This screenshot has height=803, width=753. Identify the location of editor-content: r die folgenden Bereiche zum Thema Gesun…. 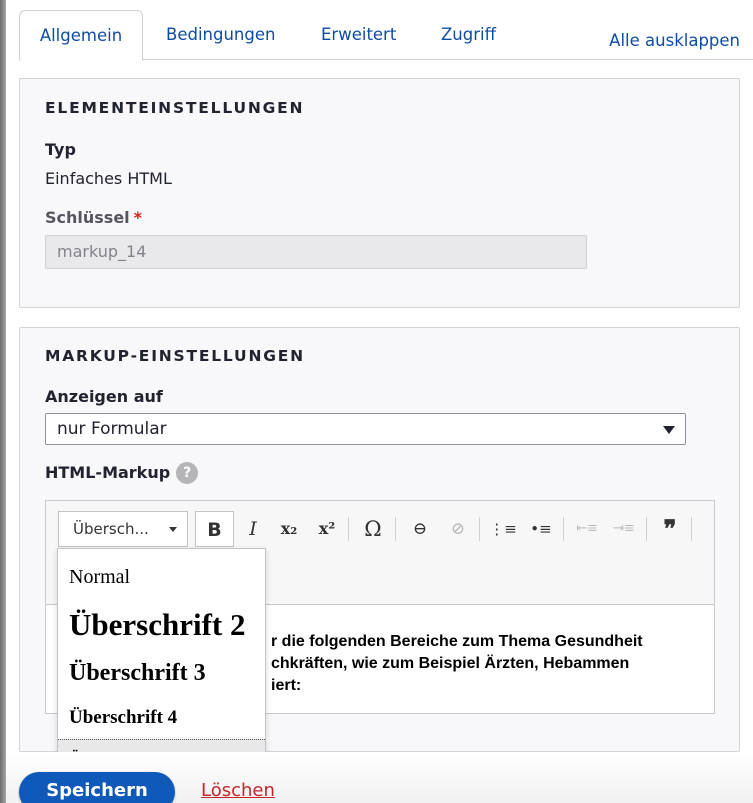
(481, 664).